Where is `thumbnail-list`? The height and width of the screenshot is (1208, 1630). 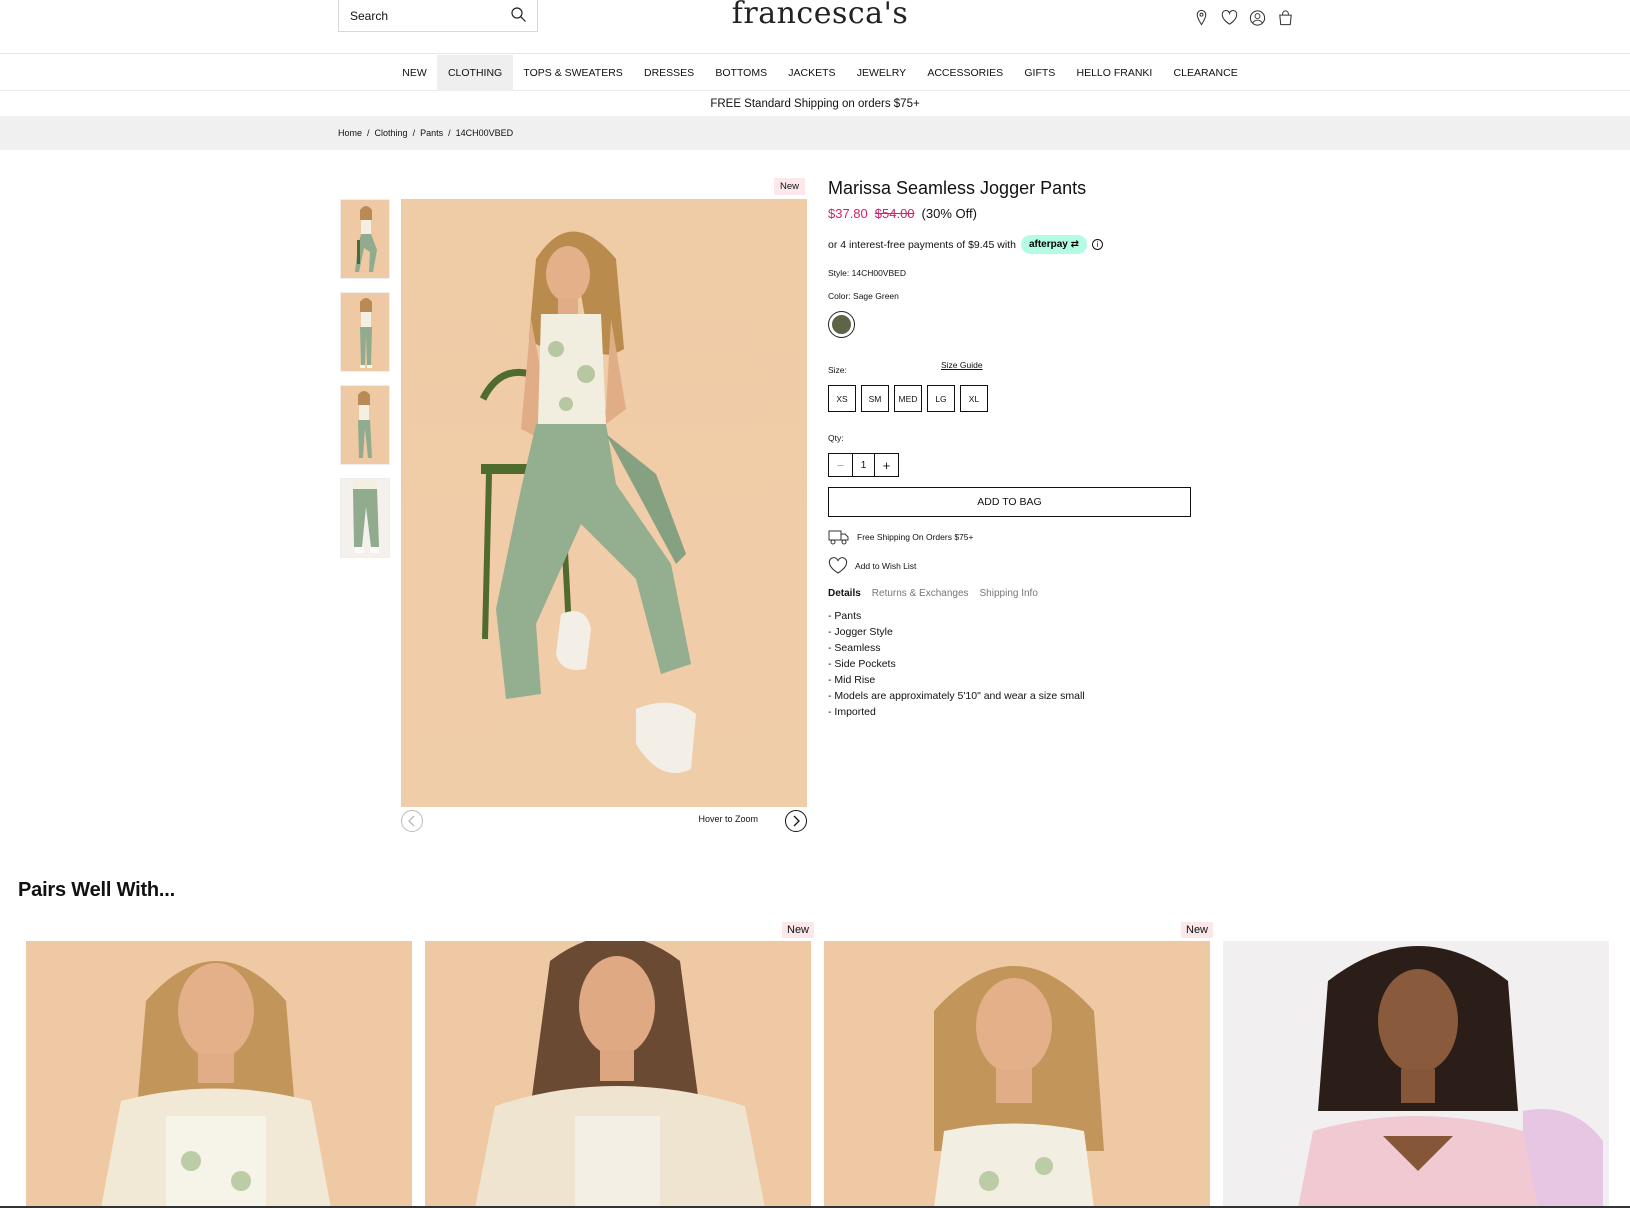 thumbnail-list is located at coordinates (365, 385).